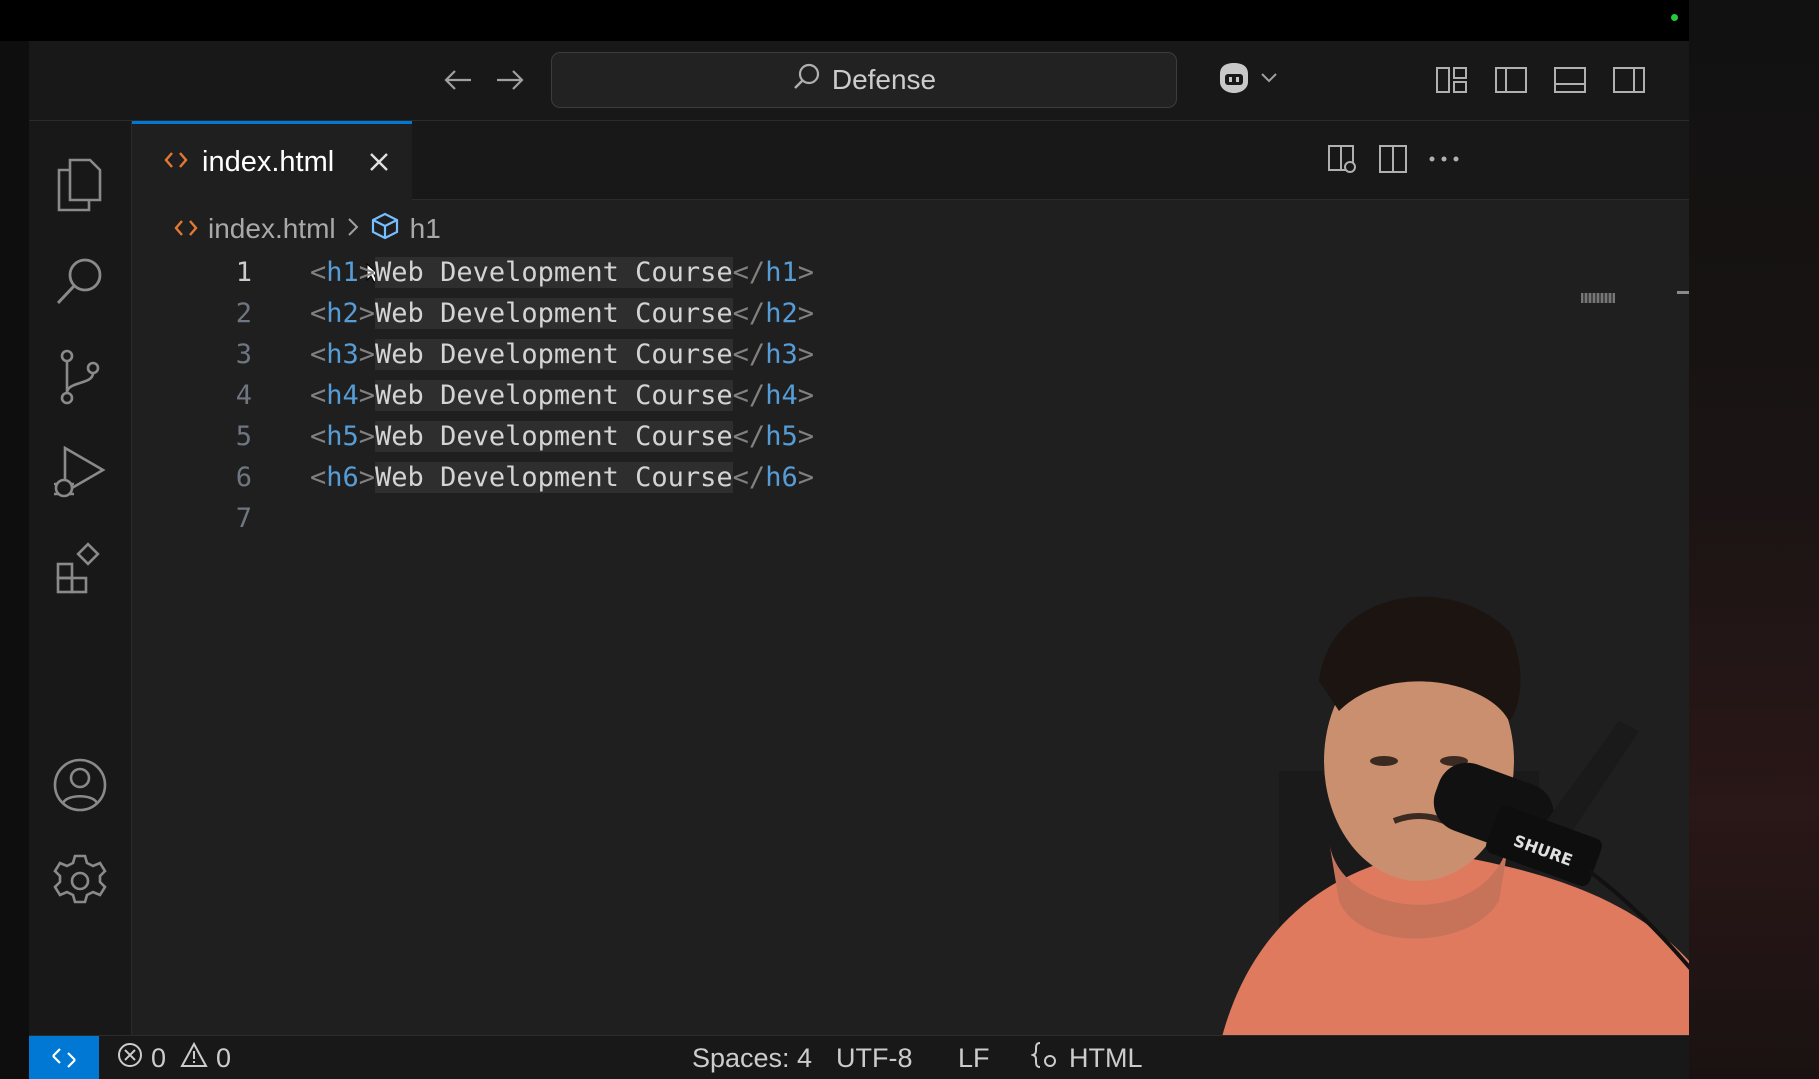 This screenshot has height=1079, width=1819. I want to click on source-control-icon, so click(80, 377).